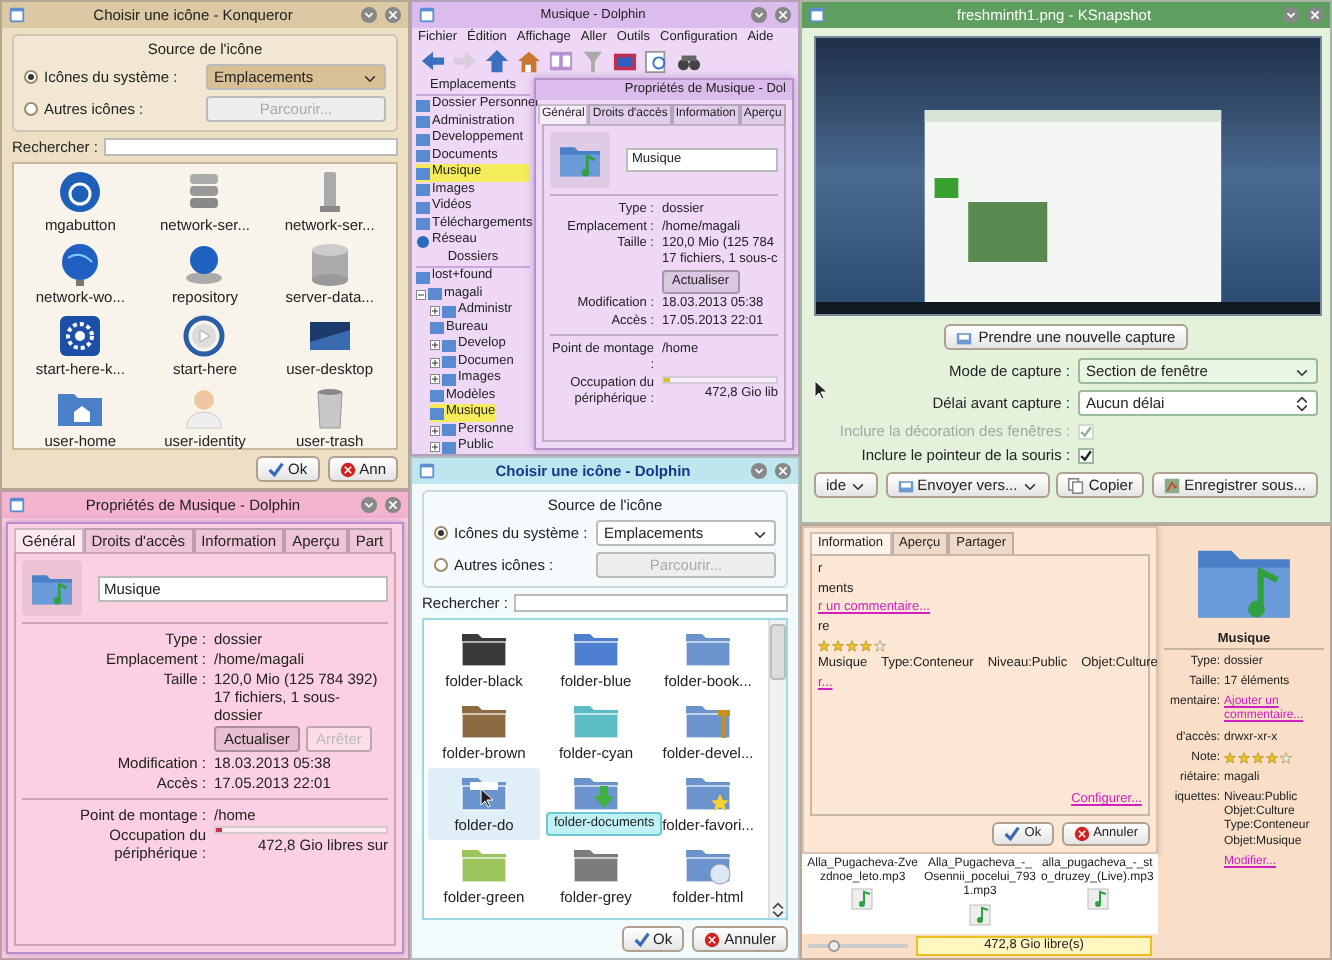  What do you see at coordinates (204, 408) in the screenshot?
I see `person-icon` at bounding box center [204, 408].